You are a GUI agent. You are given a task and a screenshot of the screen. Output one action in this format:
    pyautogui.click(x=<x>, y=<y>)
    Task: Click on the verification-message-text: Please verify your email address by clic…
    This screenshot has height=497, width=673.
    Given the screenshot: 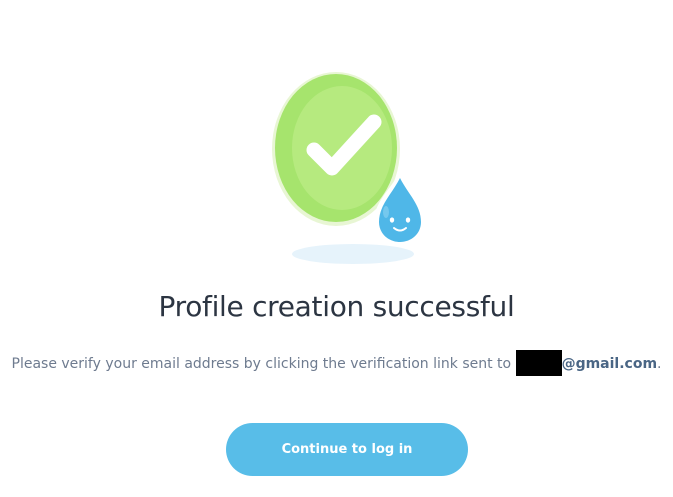 What is the action you would take?
    pyautogui.click(x=261, y=364)
    